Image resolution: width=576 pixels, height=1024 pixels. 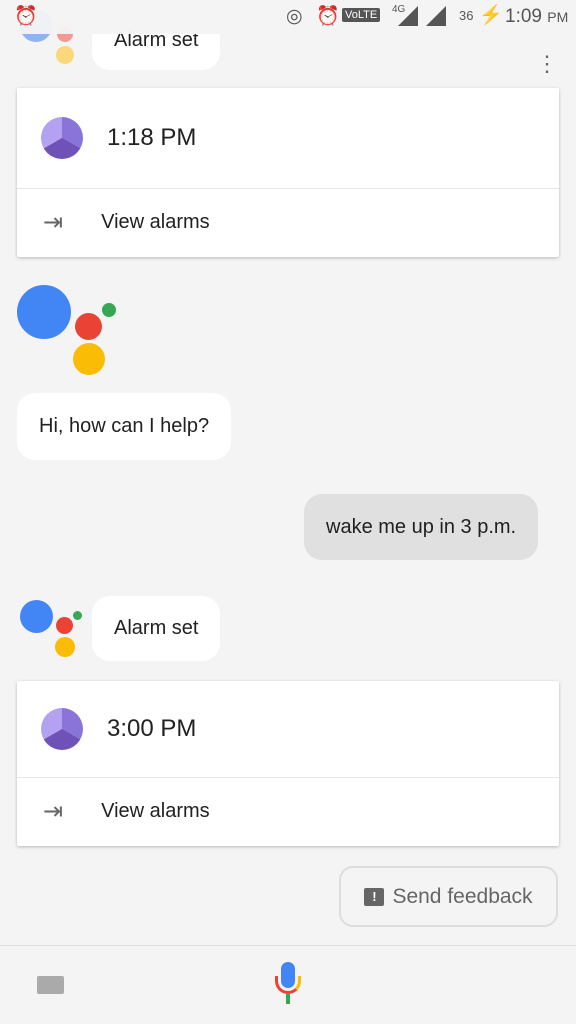 What do you see at coordinates (466, 15) in the screenshot?
I see `battery-level: 36` at bounding box center [466, 15].